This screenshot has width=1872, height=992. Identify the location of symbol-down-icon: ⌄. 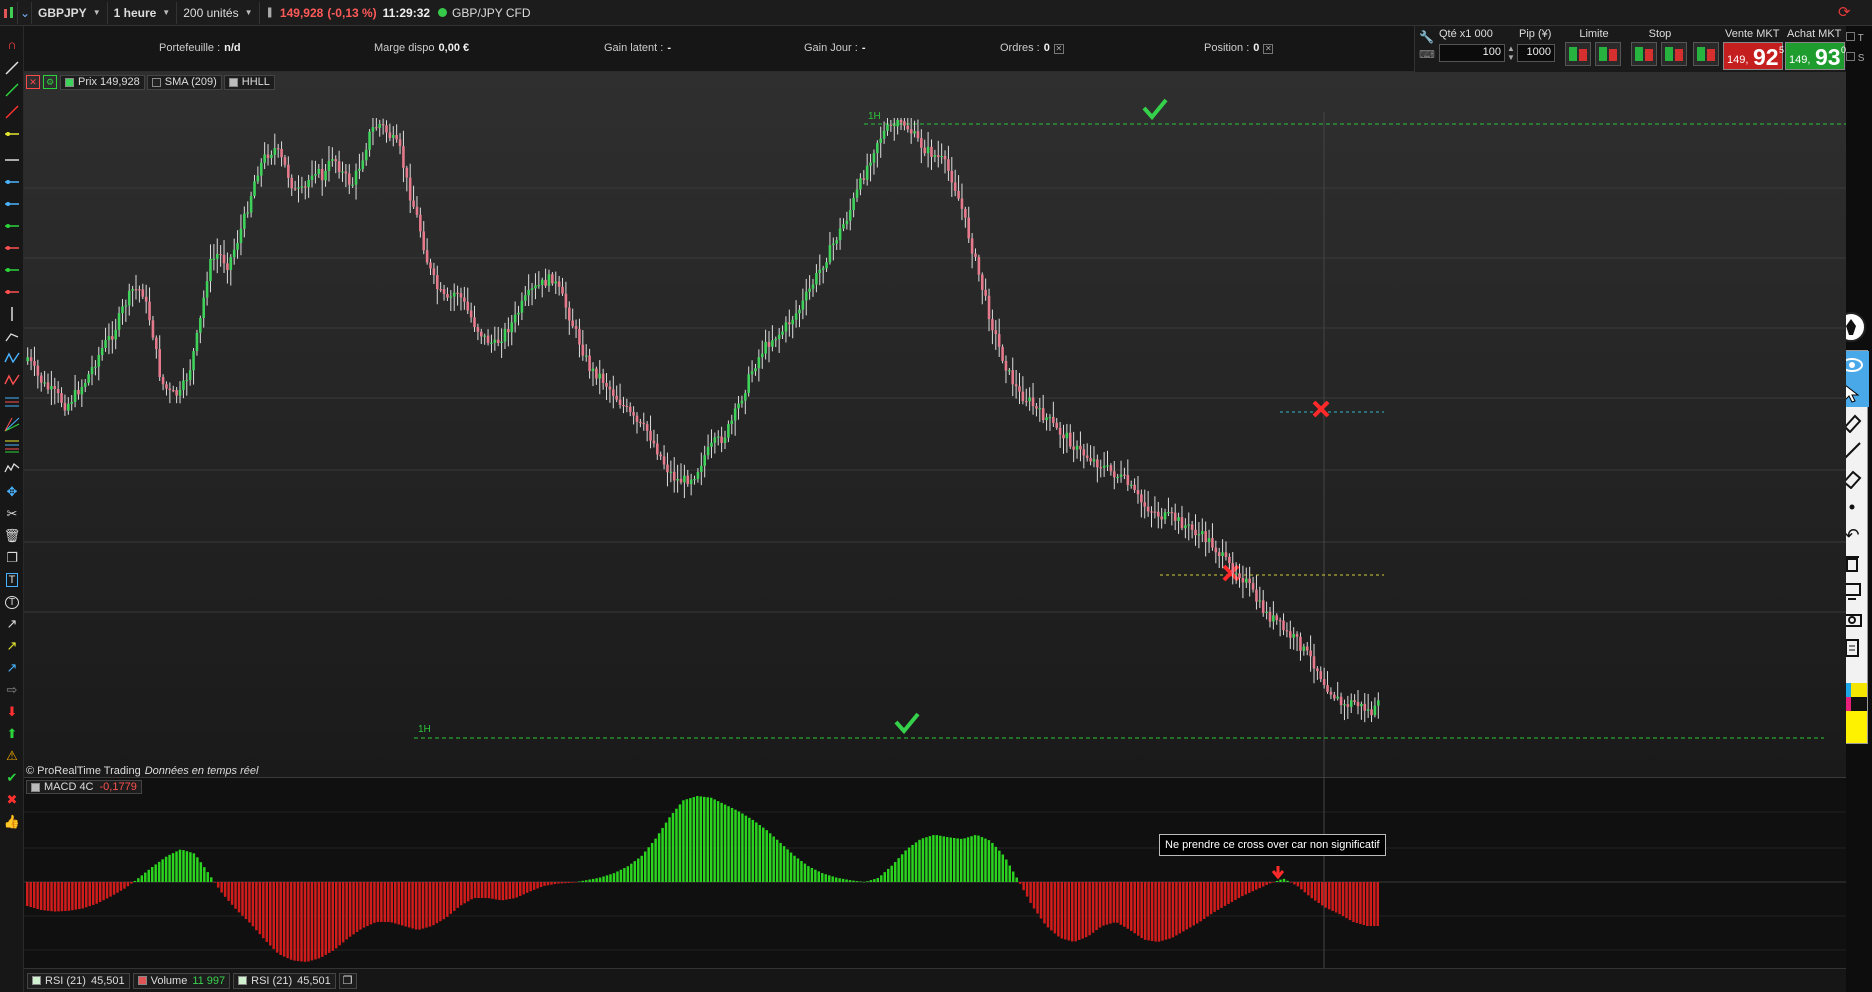
(25, 12).